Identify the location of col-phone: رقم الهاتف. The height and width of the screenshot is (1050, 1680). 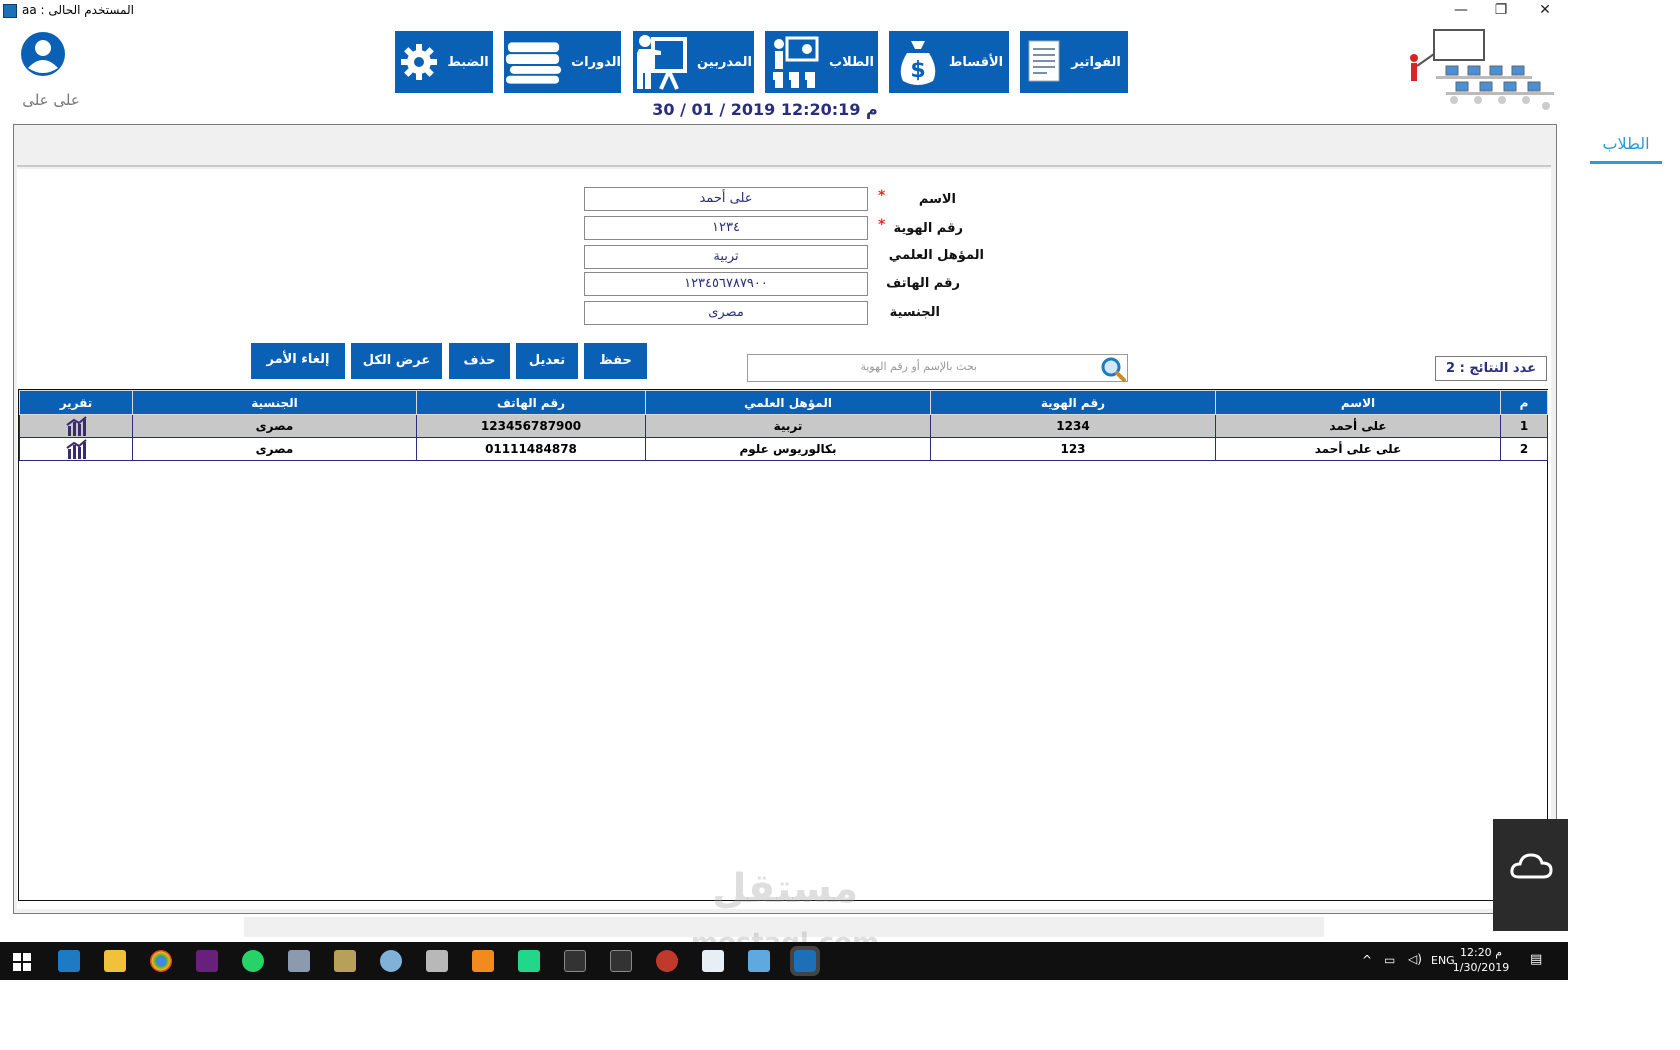
(531, 402).